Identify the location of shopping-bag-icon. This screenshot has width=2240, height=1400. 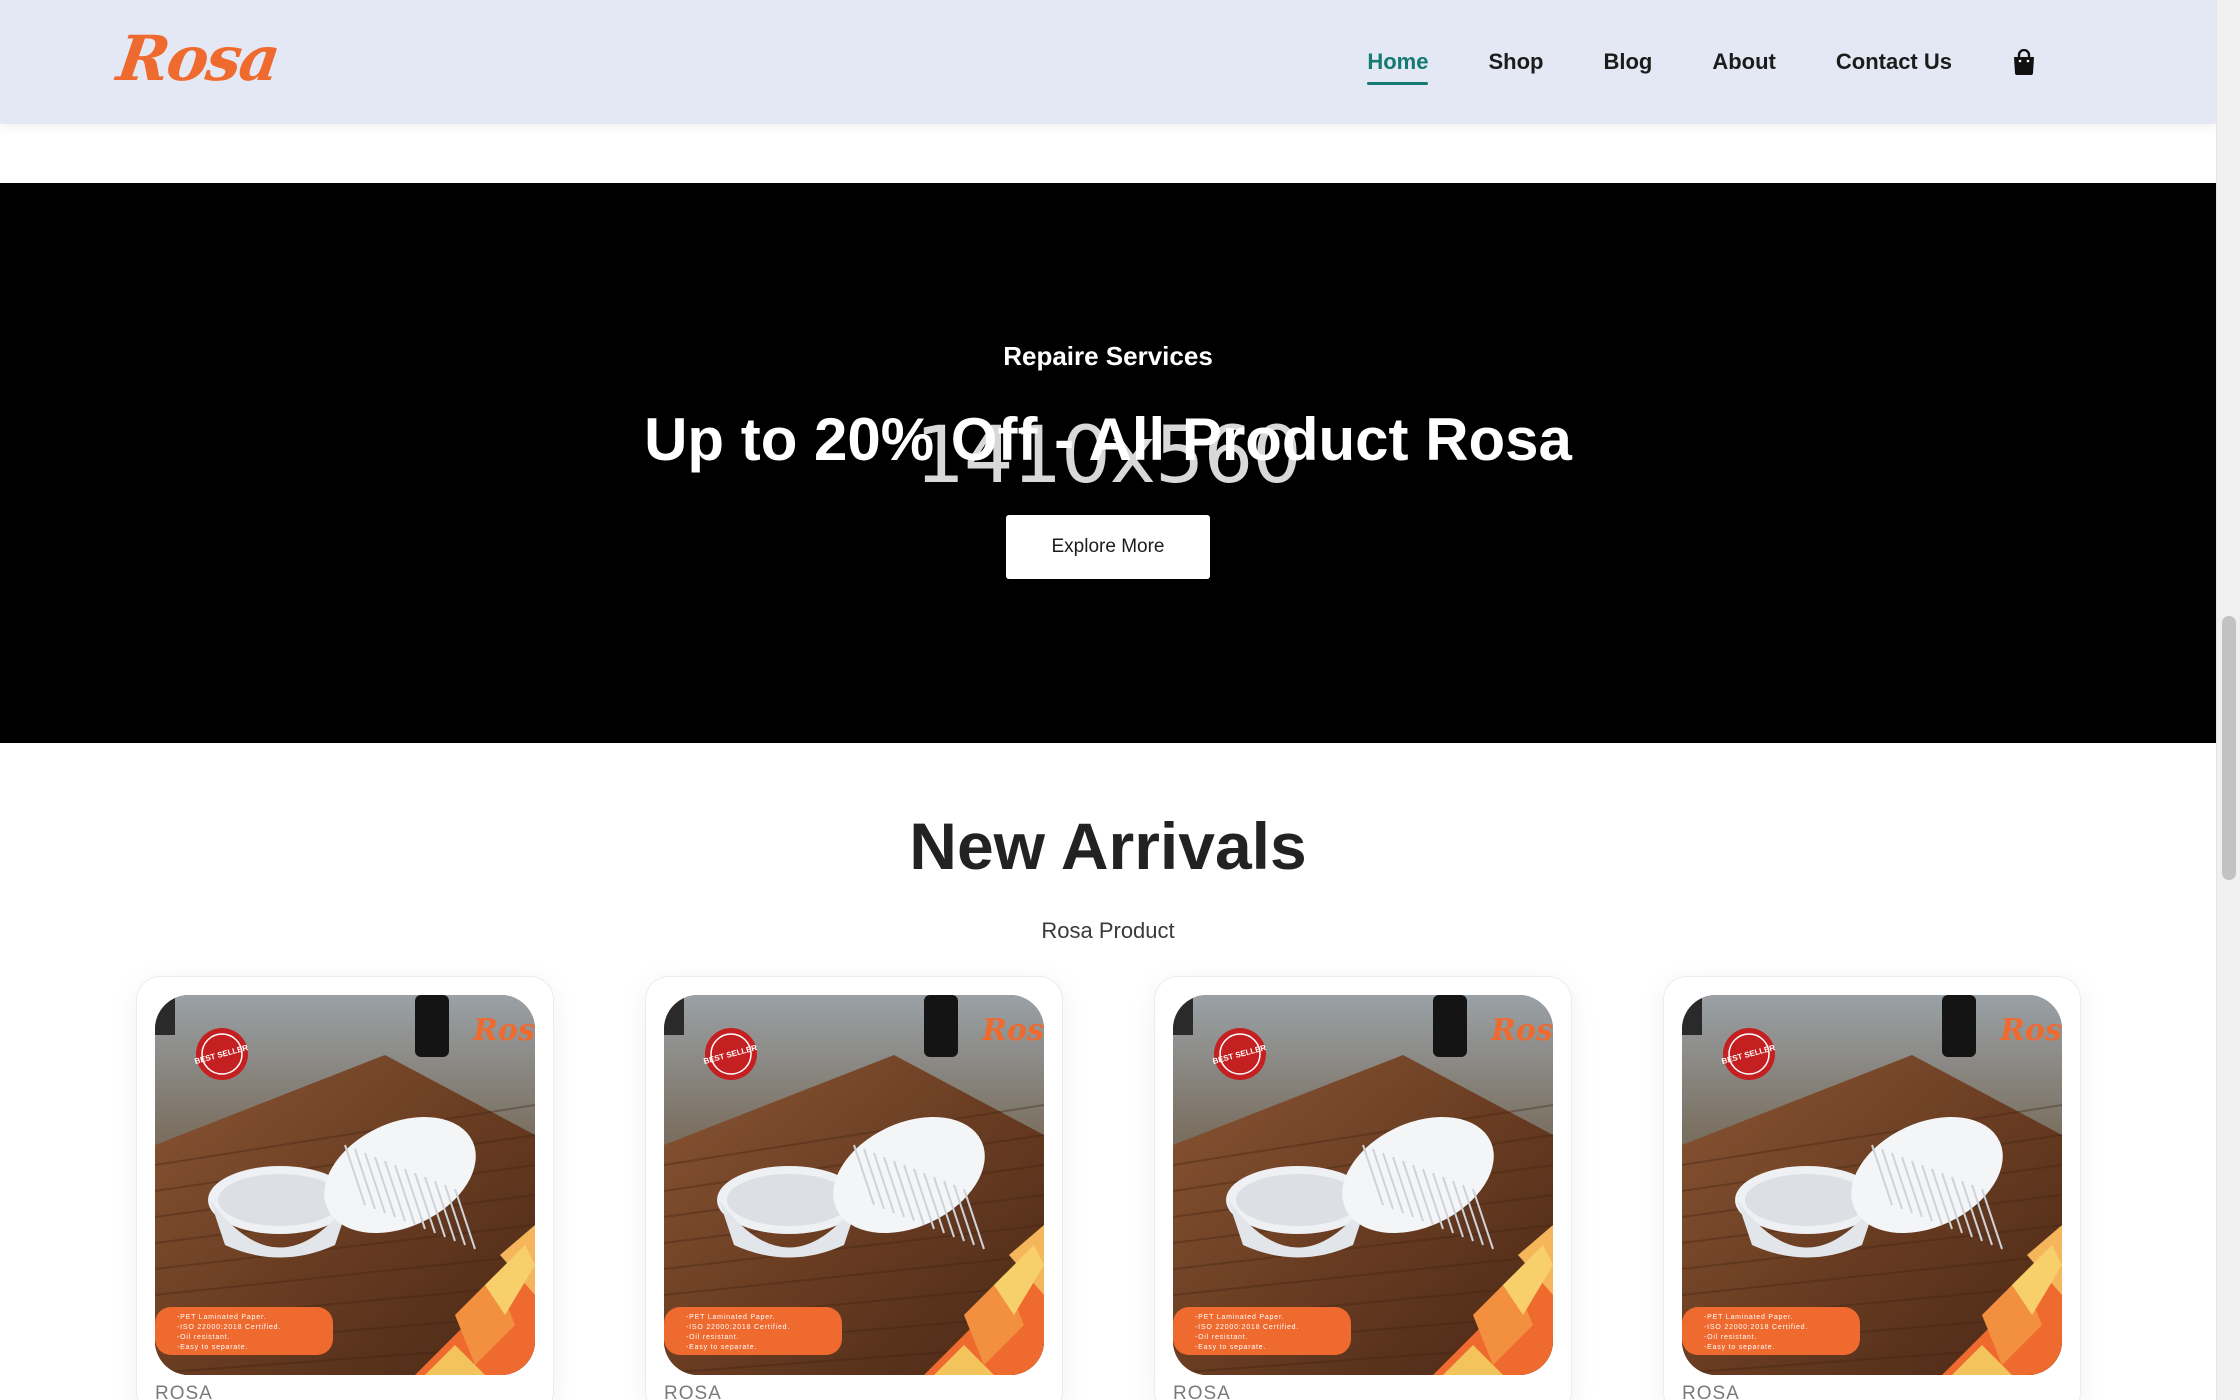
(2024, 61).